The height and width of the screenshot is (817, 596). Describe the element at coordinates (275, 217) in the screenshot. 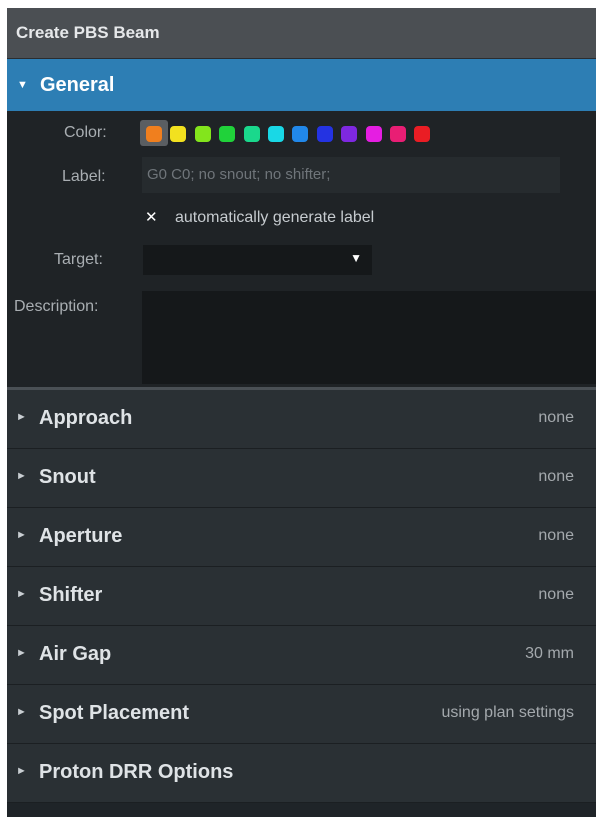

I see `auto-label-text: automatically generate label` at that location.